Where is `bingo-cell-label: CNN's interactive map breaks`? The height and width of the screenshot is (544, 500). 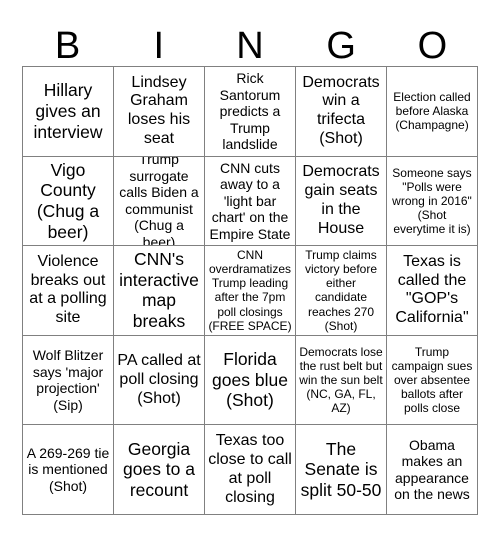
bingo-cell-label: CNN's interactive map breaks is located at coordinates (159, 290).